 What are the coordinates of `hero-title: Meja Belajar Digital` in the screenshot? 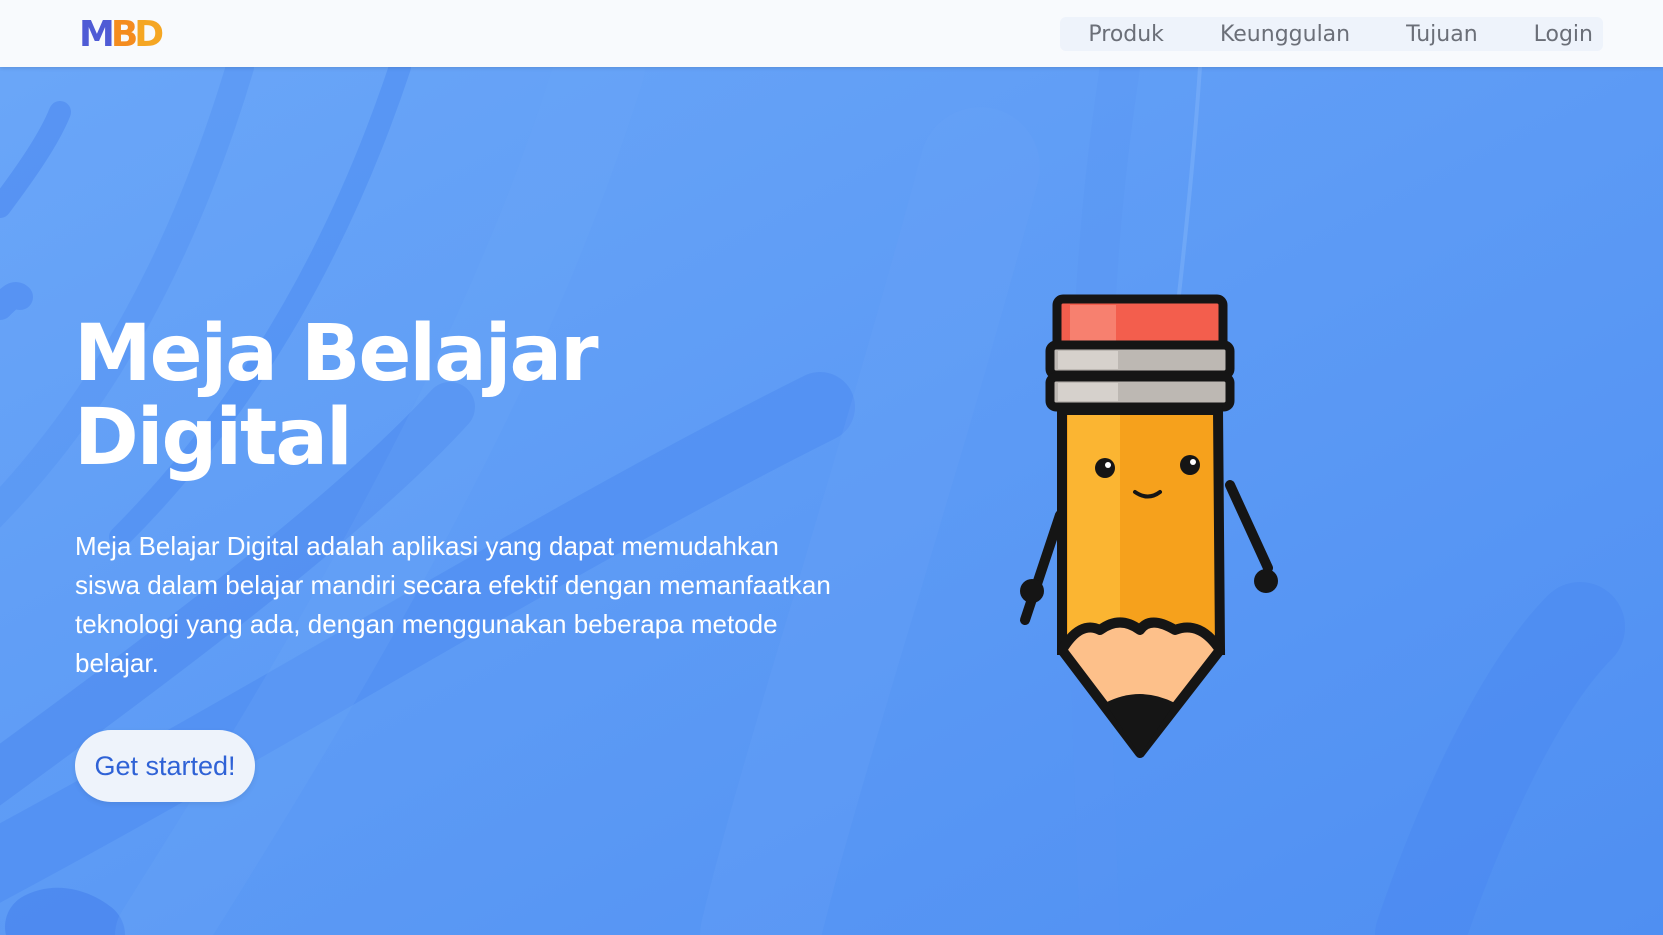 It's located at (434, 396).